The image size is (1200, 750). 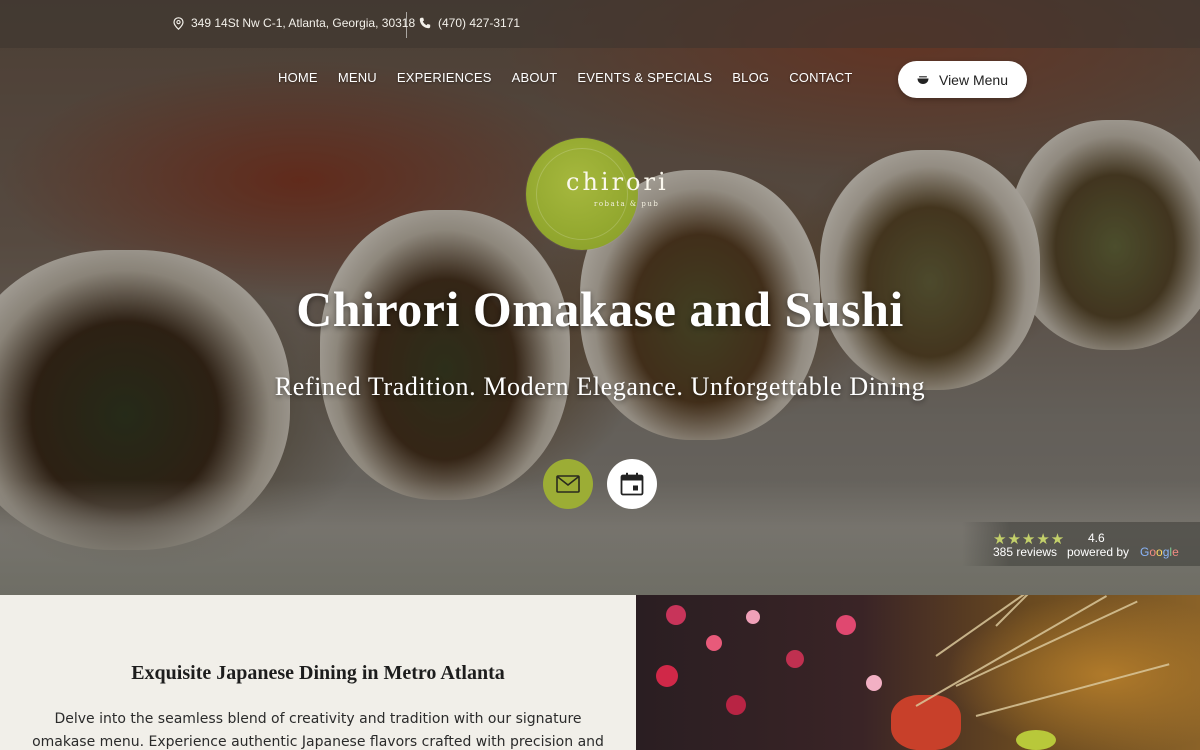 I want to click on address-link: 349 14St Nw C-1, Atlanta, Georgia, 30318, so click(x=294, y=23).